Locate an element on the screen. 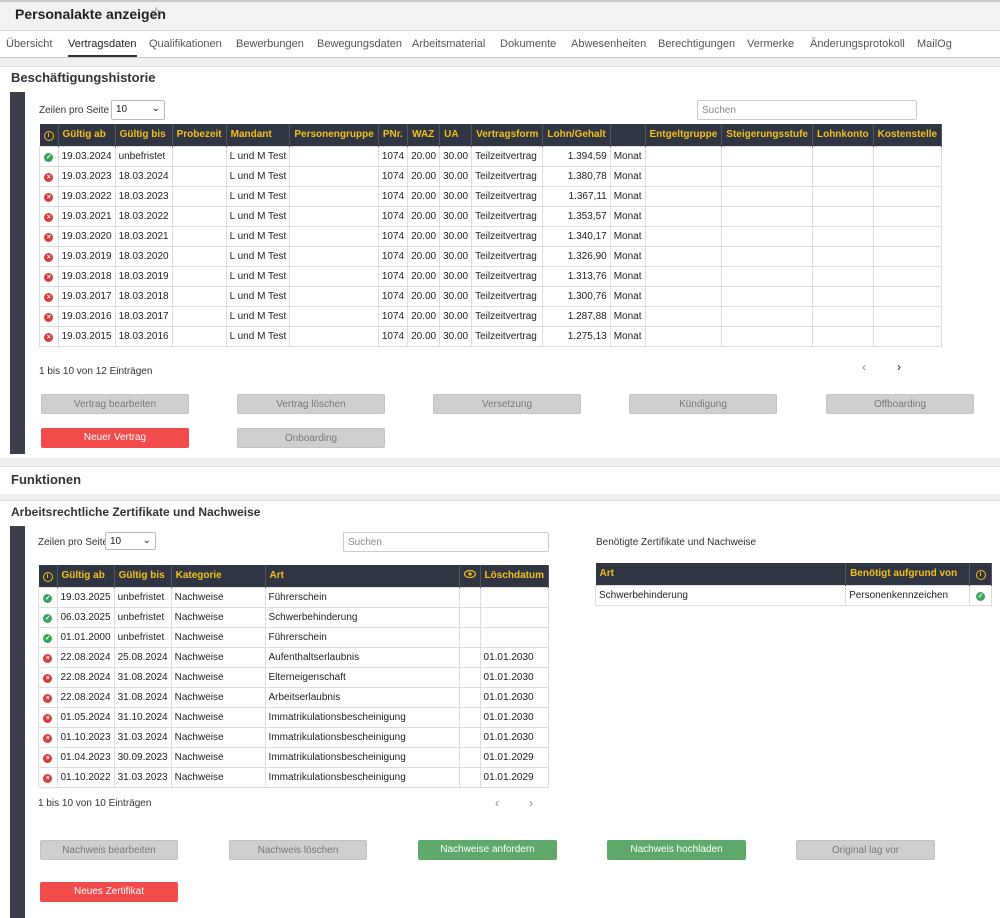  col-probezeit: Probezeit is located at coordinates (199, 135).